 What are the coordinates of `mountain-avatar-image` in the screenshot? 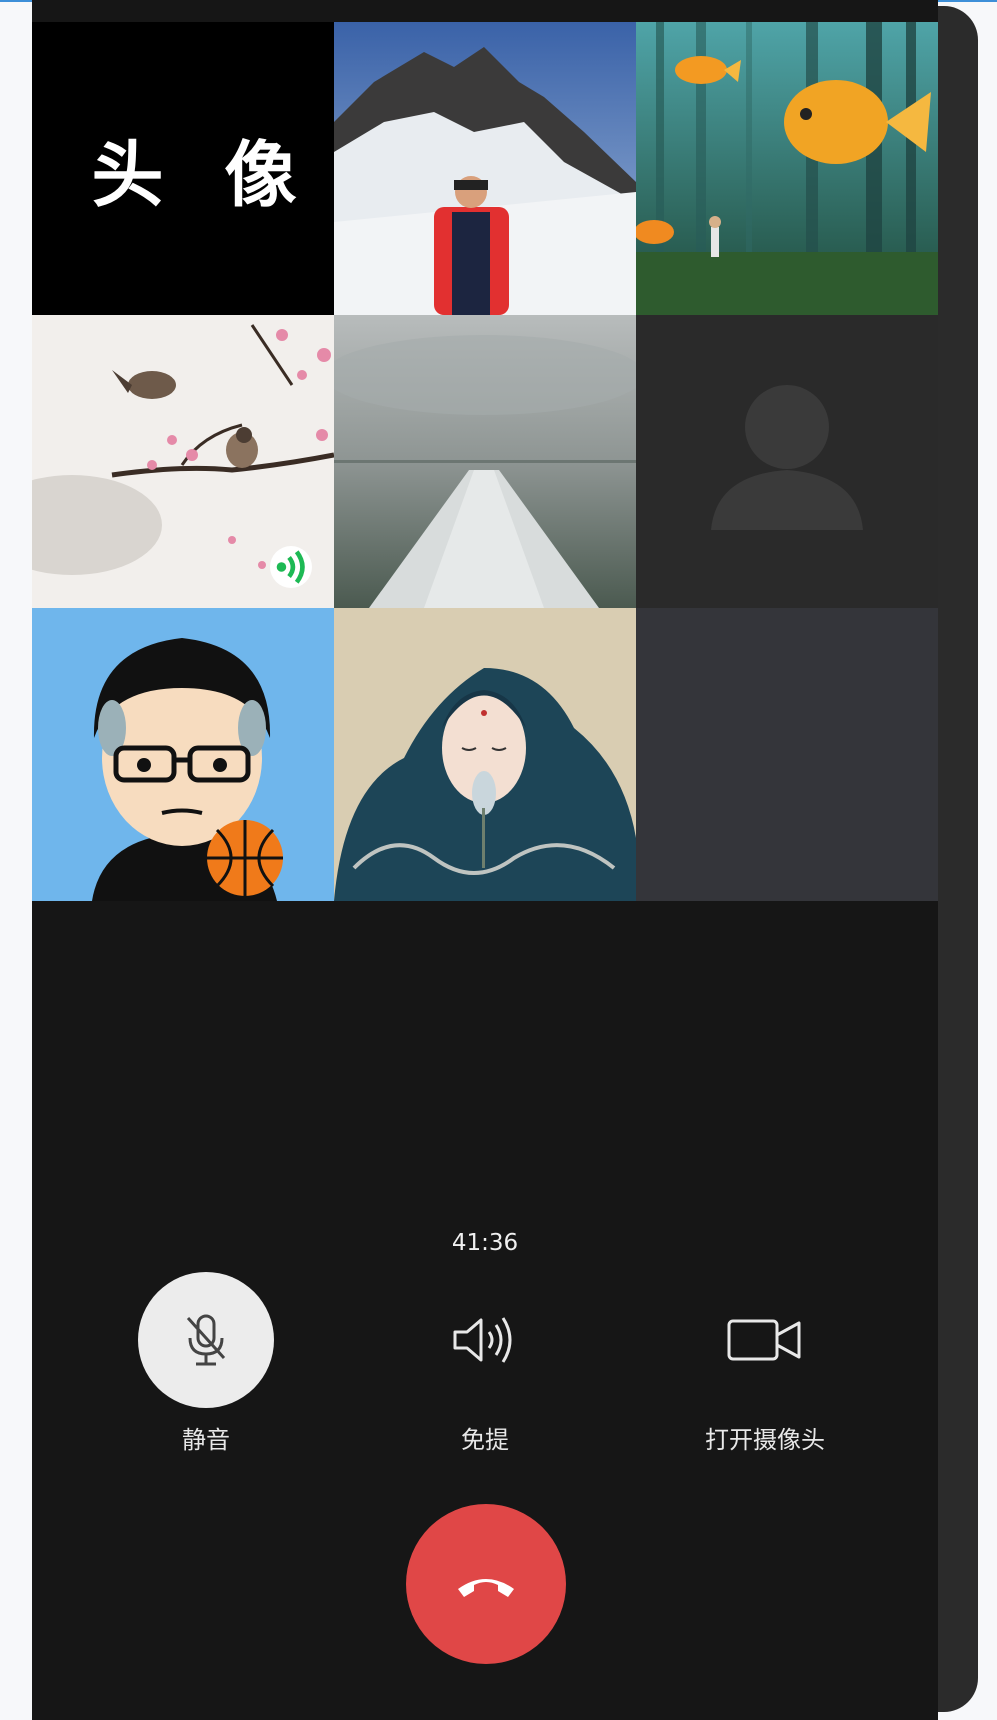 It's located at (485, 168).